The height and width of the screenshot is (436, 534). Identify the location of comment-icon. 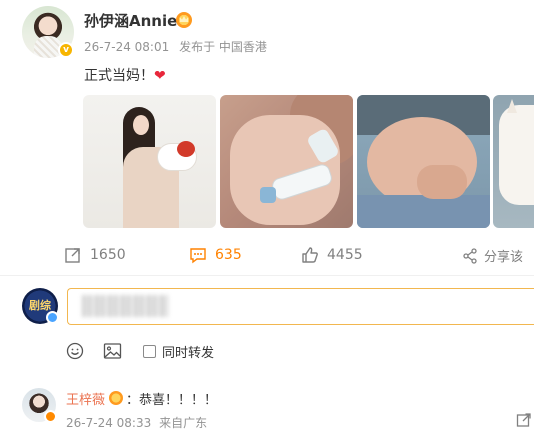
(198, 256).